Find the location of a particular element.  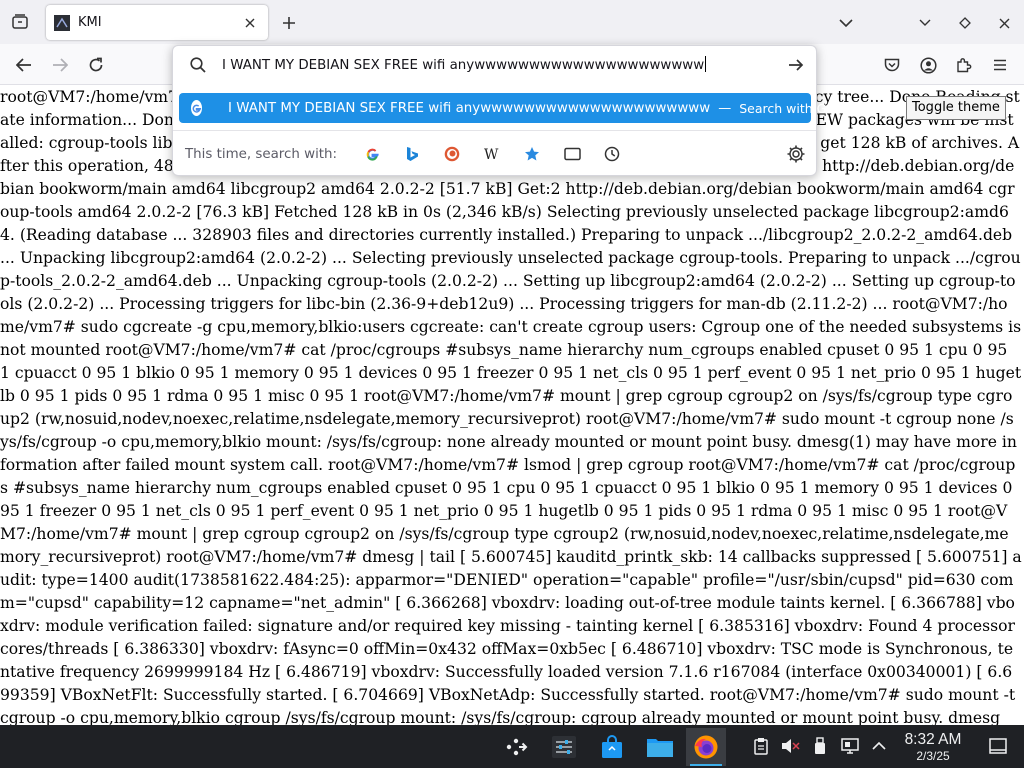

firefox-view-button is located at coordinates (20, 22).